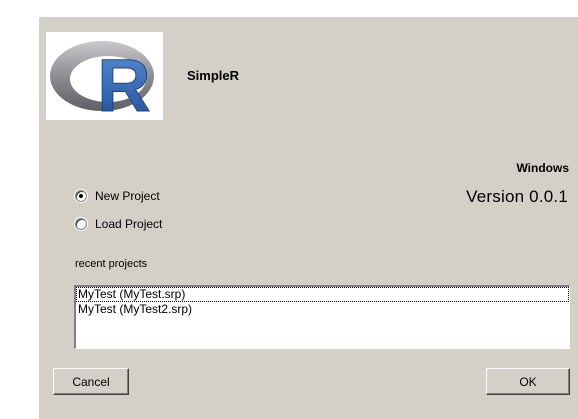  What do you see at coordinates (129, 224) in the screenshot?
I see `load-project-label: Load Project` at bounding box center [129, 224].